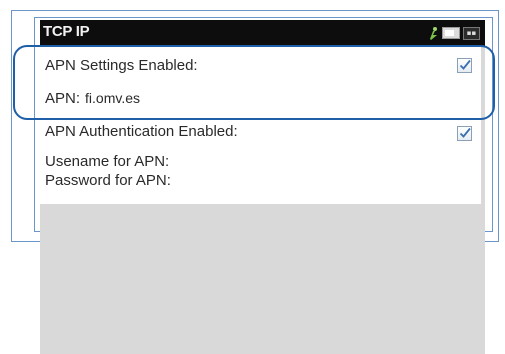  Describe the element at coordinates (260, 163) in the screenshot. I see `username-row: Usename for APN:` at that location.